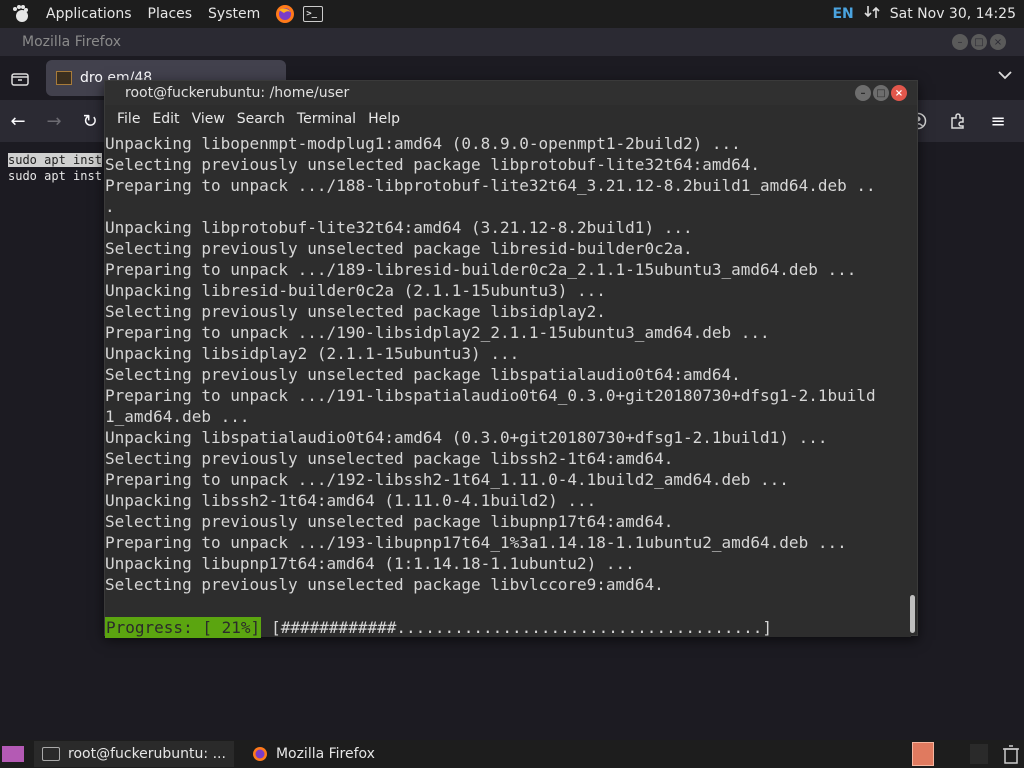 This screenshot has width=1024, height=768. What do you see at coordinates (912, 614) in the screenshot?
I see `terminal-scrollbar` at bounding box center [912, 614].